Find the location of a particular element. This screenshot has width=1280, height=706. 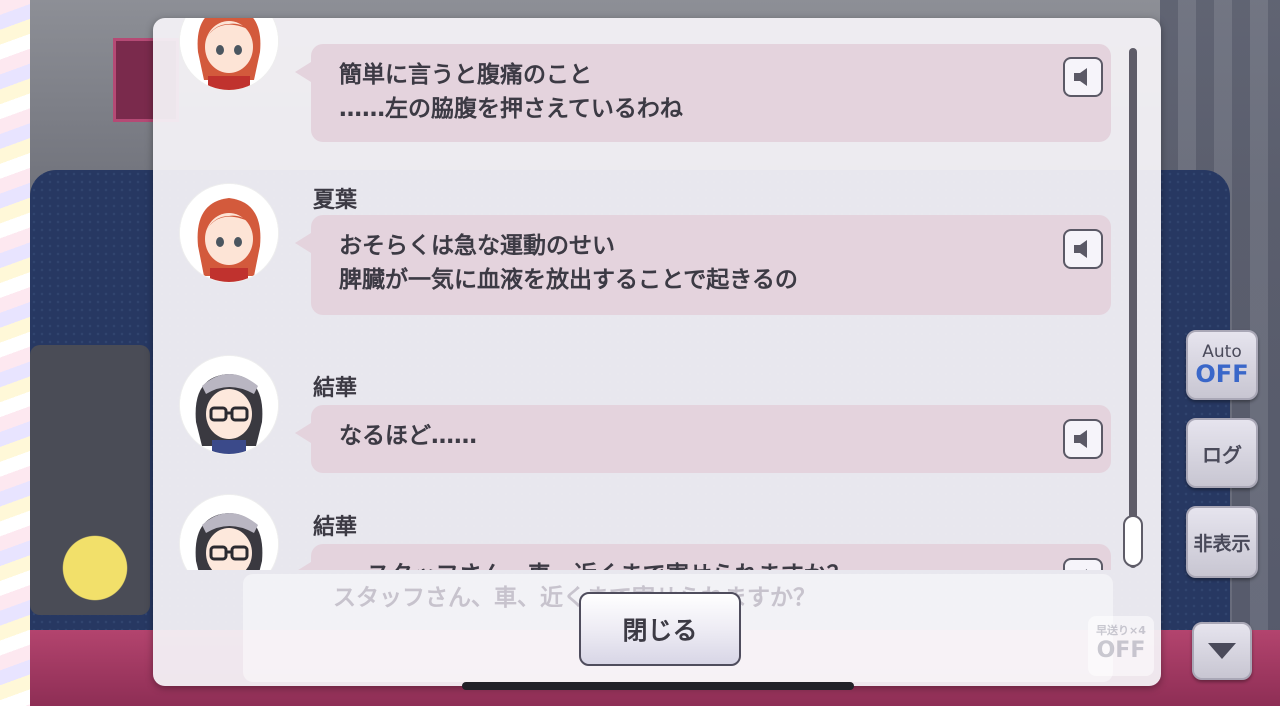

log-scrollbar-thumb is located at coordinates (1133, 541).